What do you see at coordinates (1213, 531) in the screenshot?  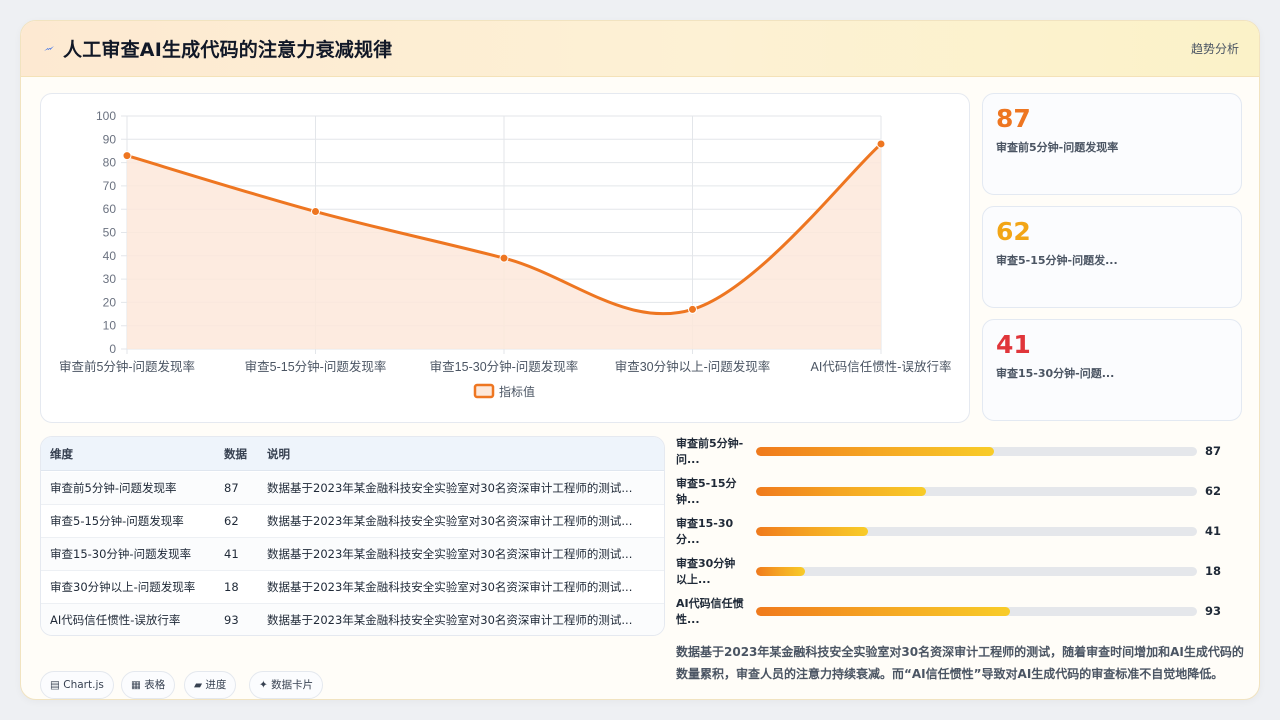 I see `progress-value: 41` at bounding box center [1213, 531].